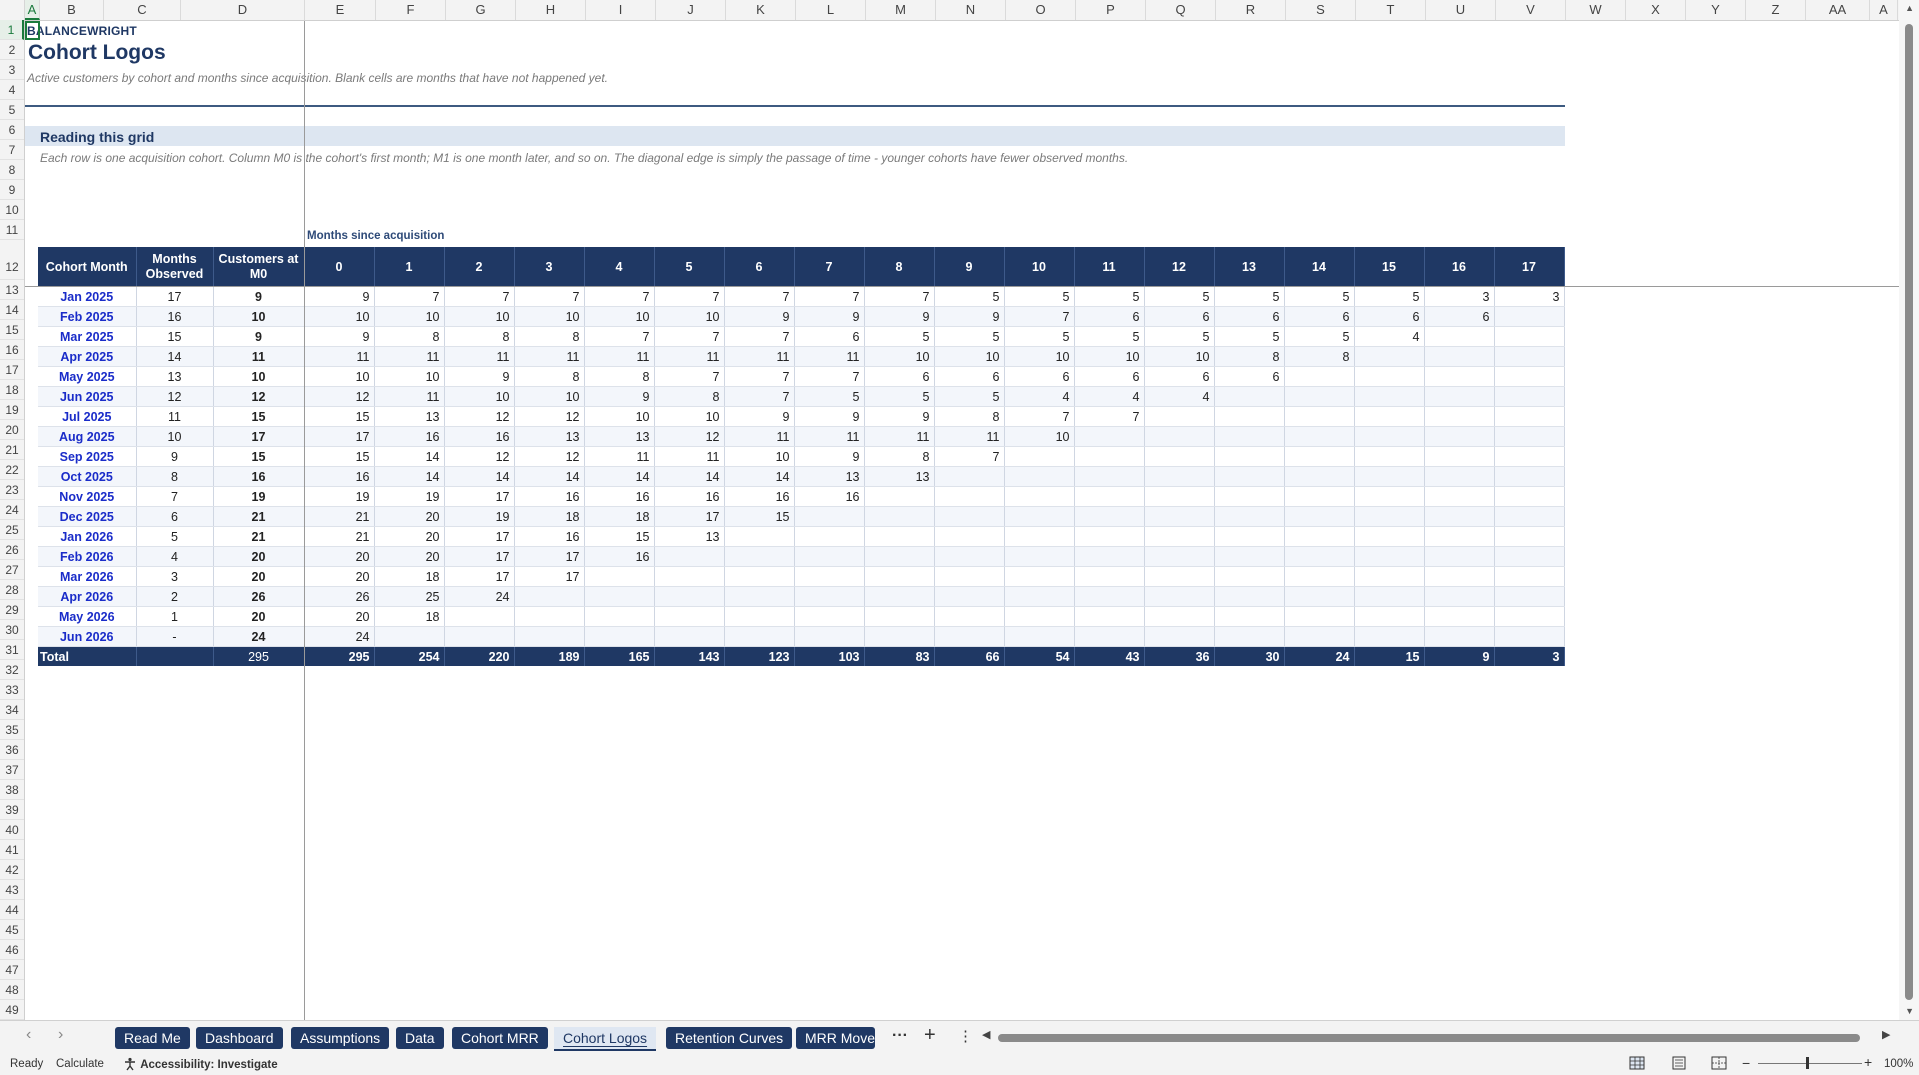  Describe the element at coordinates (259, 496) in the screenshot. I see `customers-m0-cell: 19` at that location.